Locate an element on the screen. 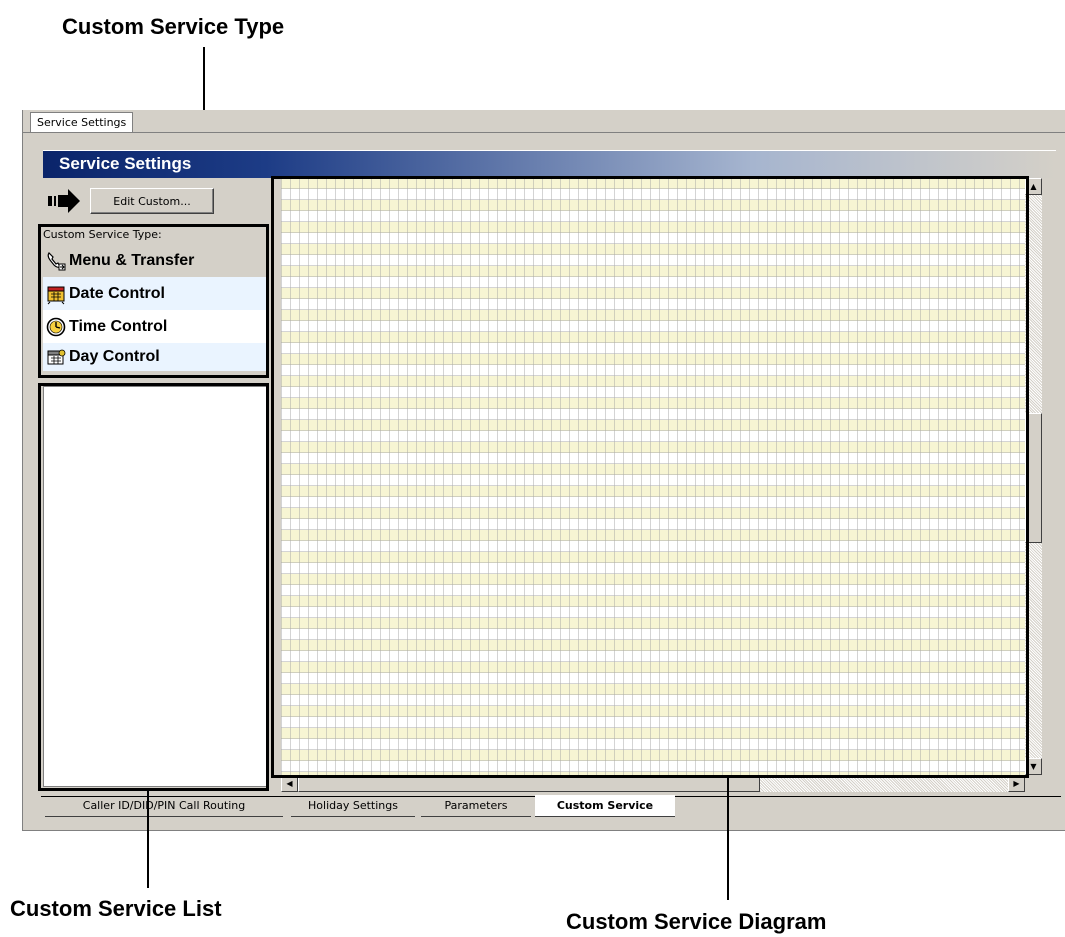 This screenshot has height=937, width=1065. callout-line-diagram is located at coordinates (728, 838).